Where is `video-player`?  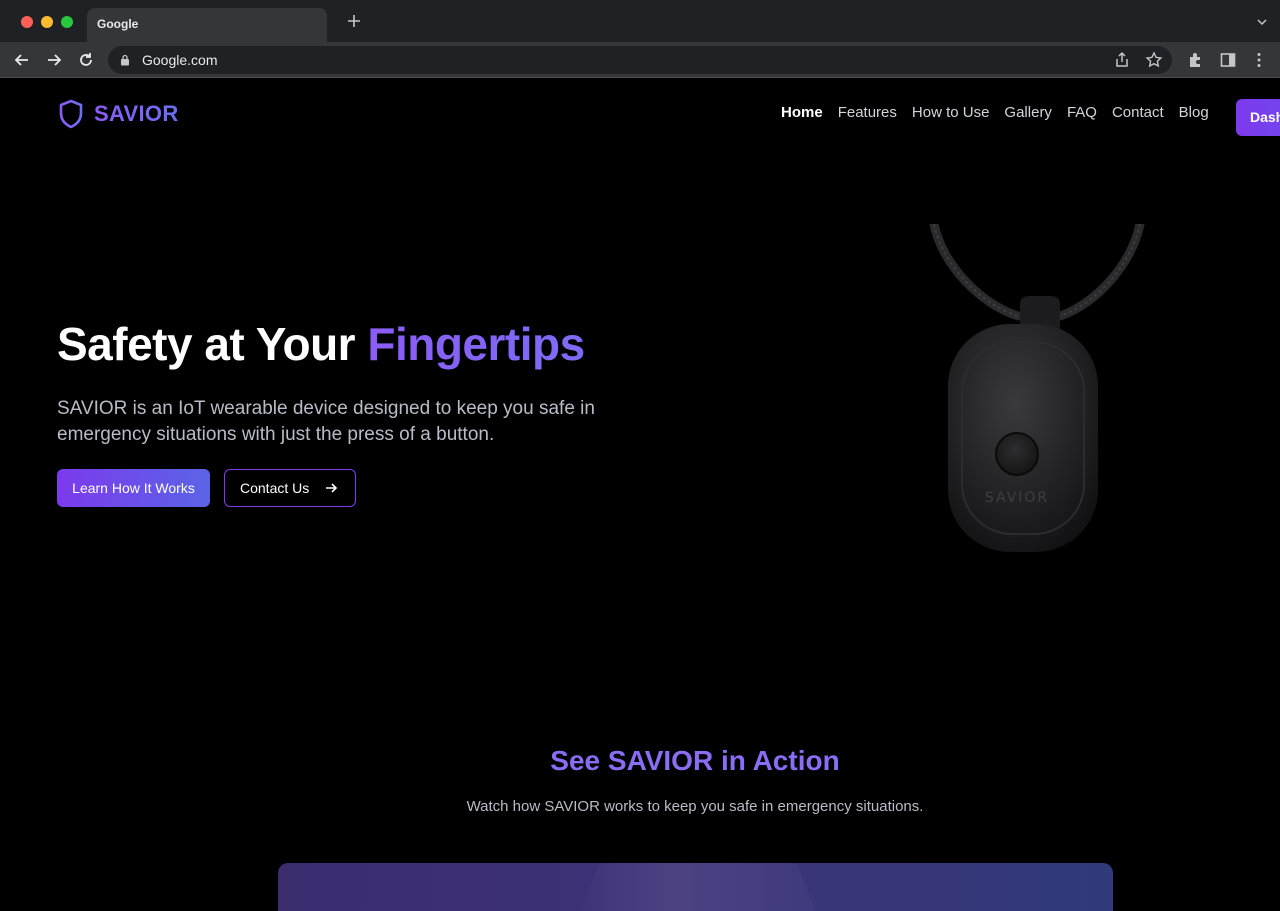 video-player is located at coordinates (695, 887).